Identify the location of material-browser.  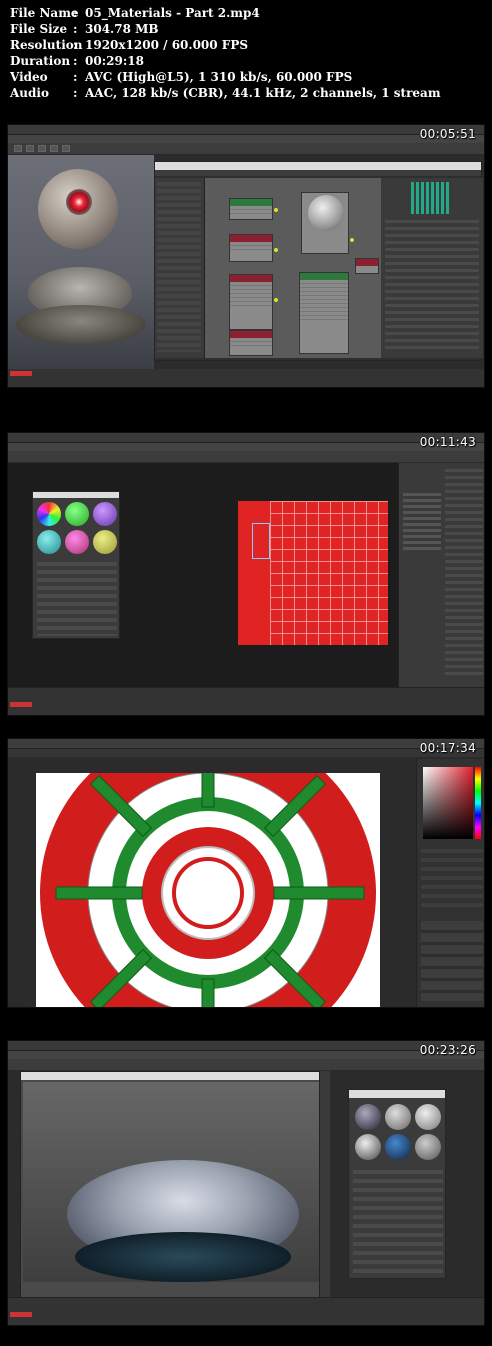
(180, 268).